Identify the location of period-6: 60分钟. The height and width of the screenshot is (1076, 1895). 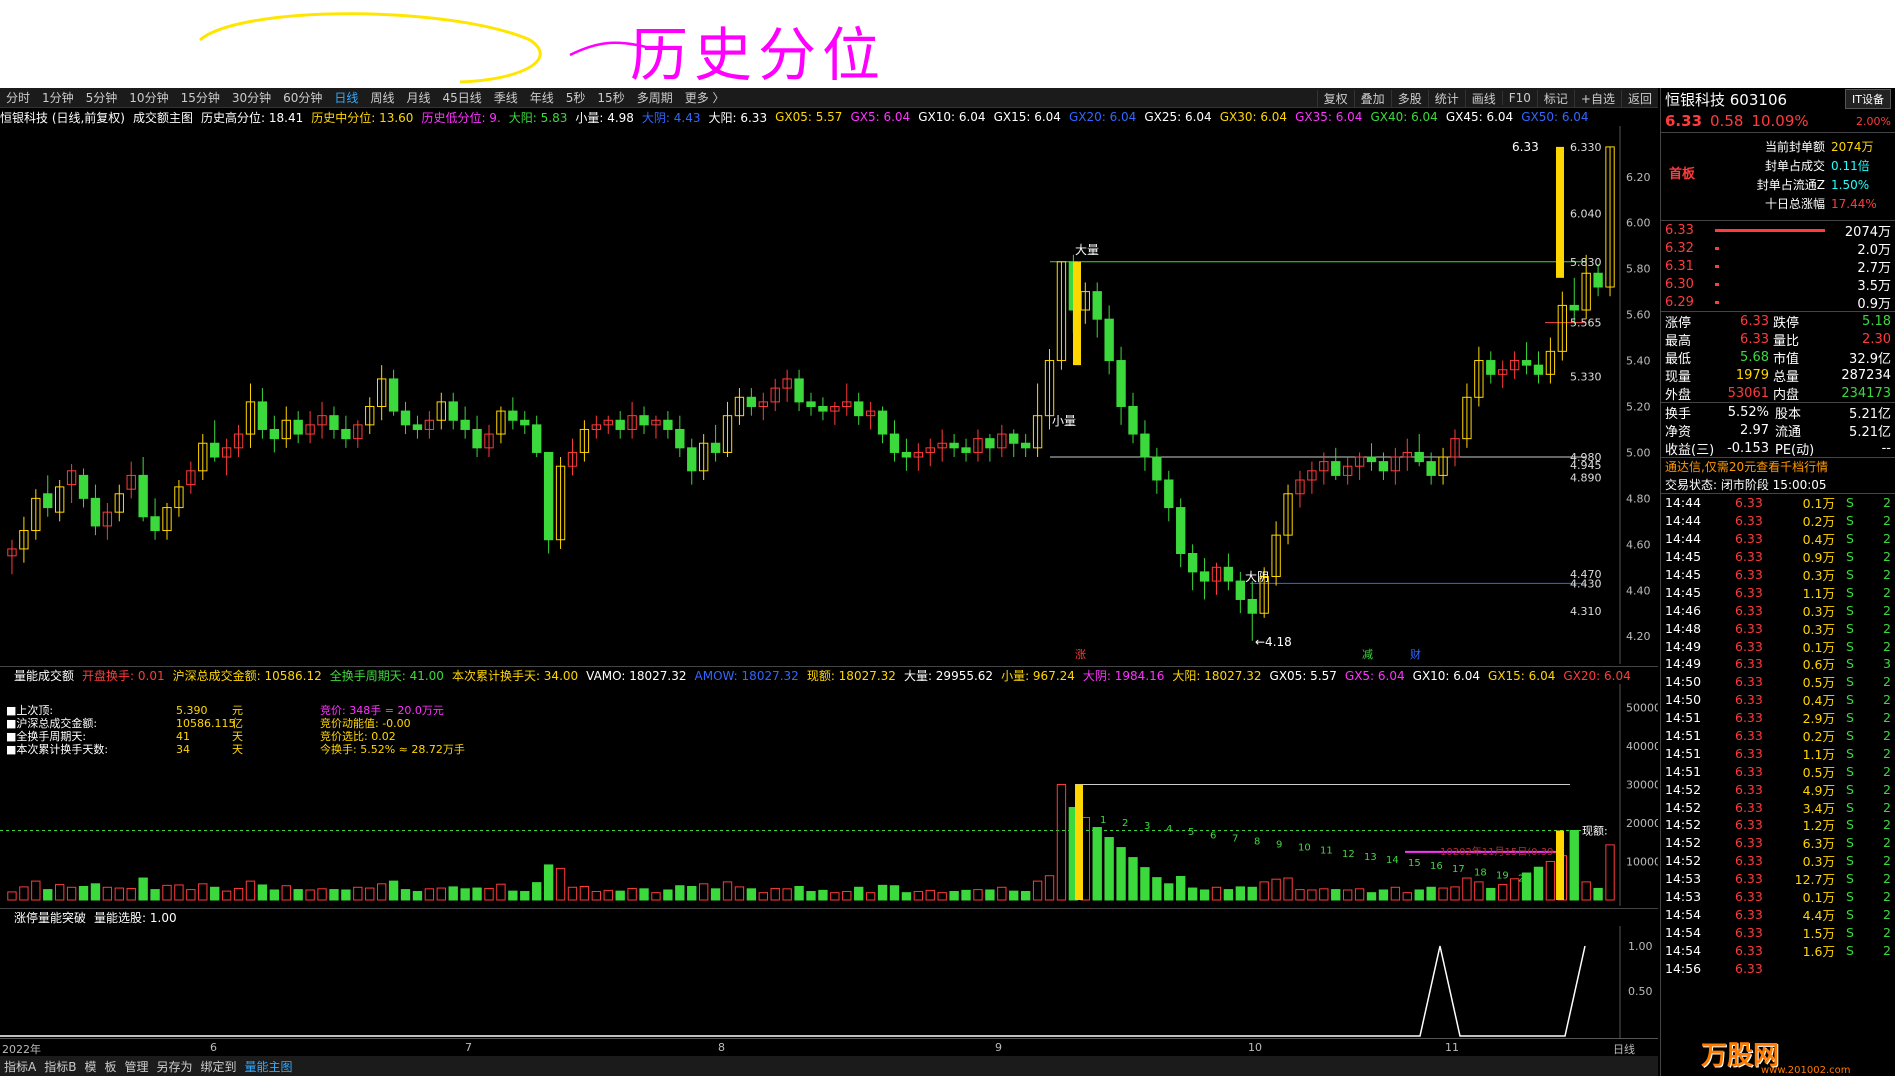
(302, 97).